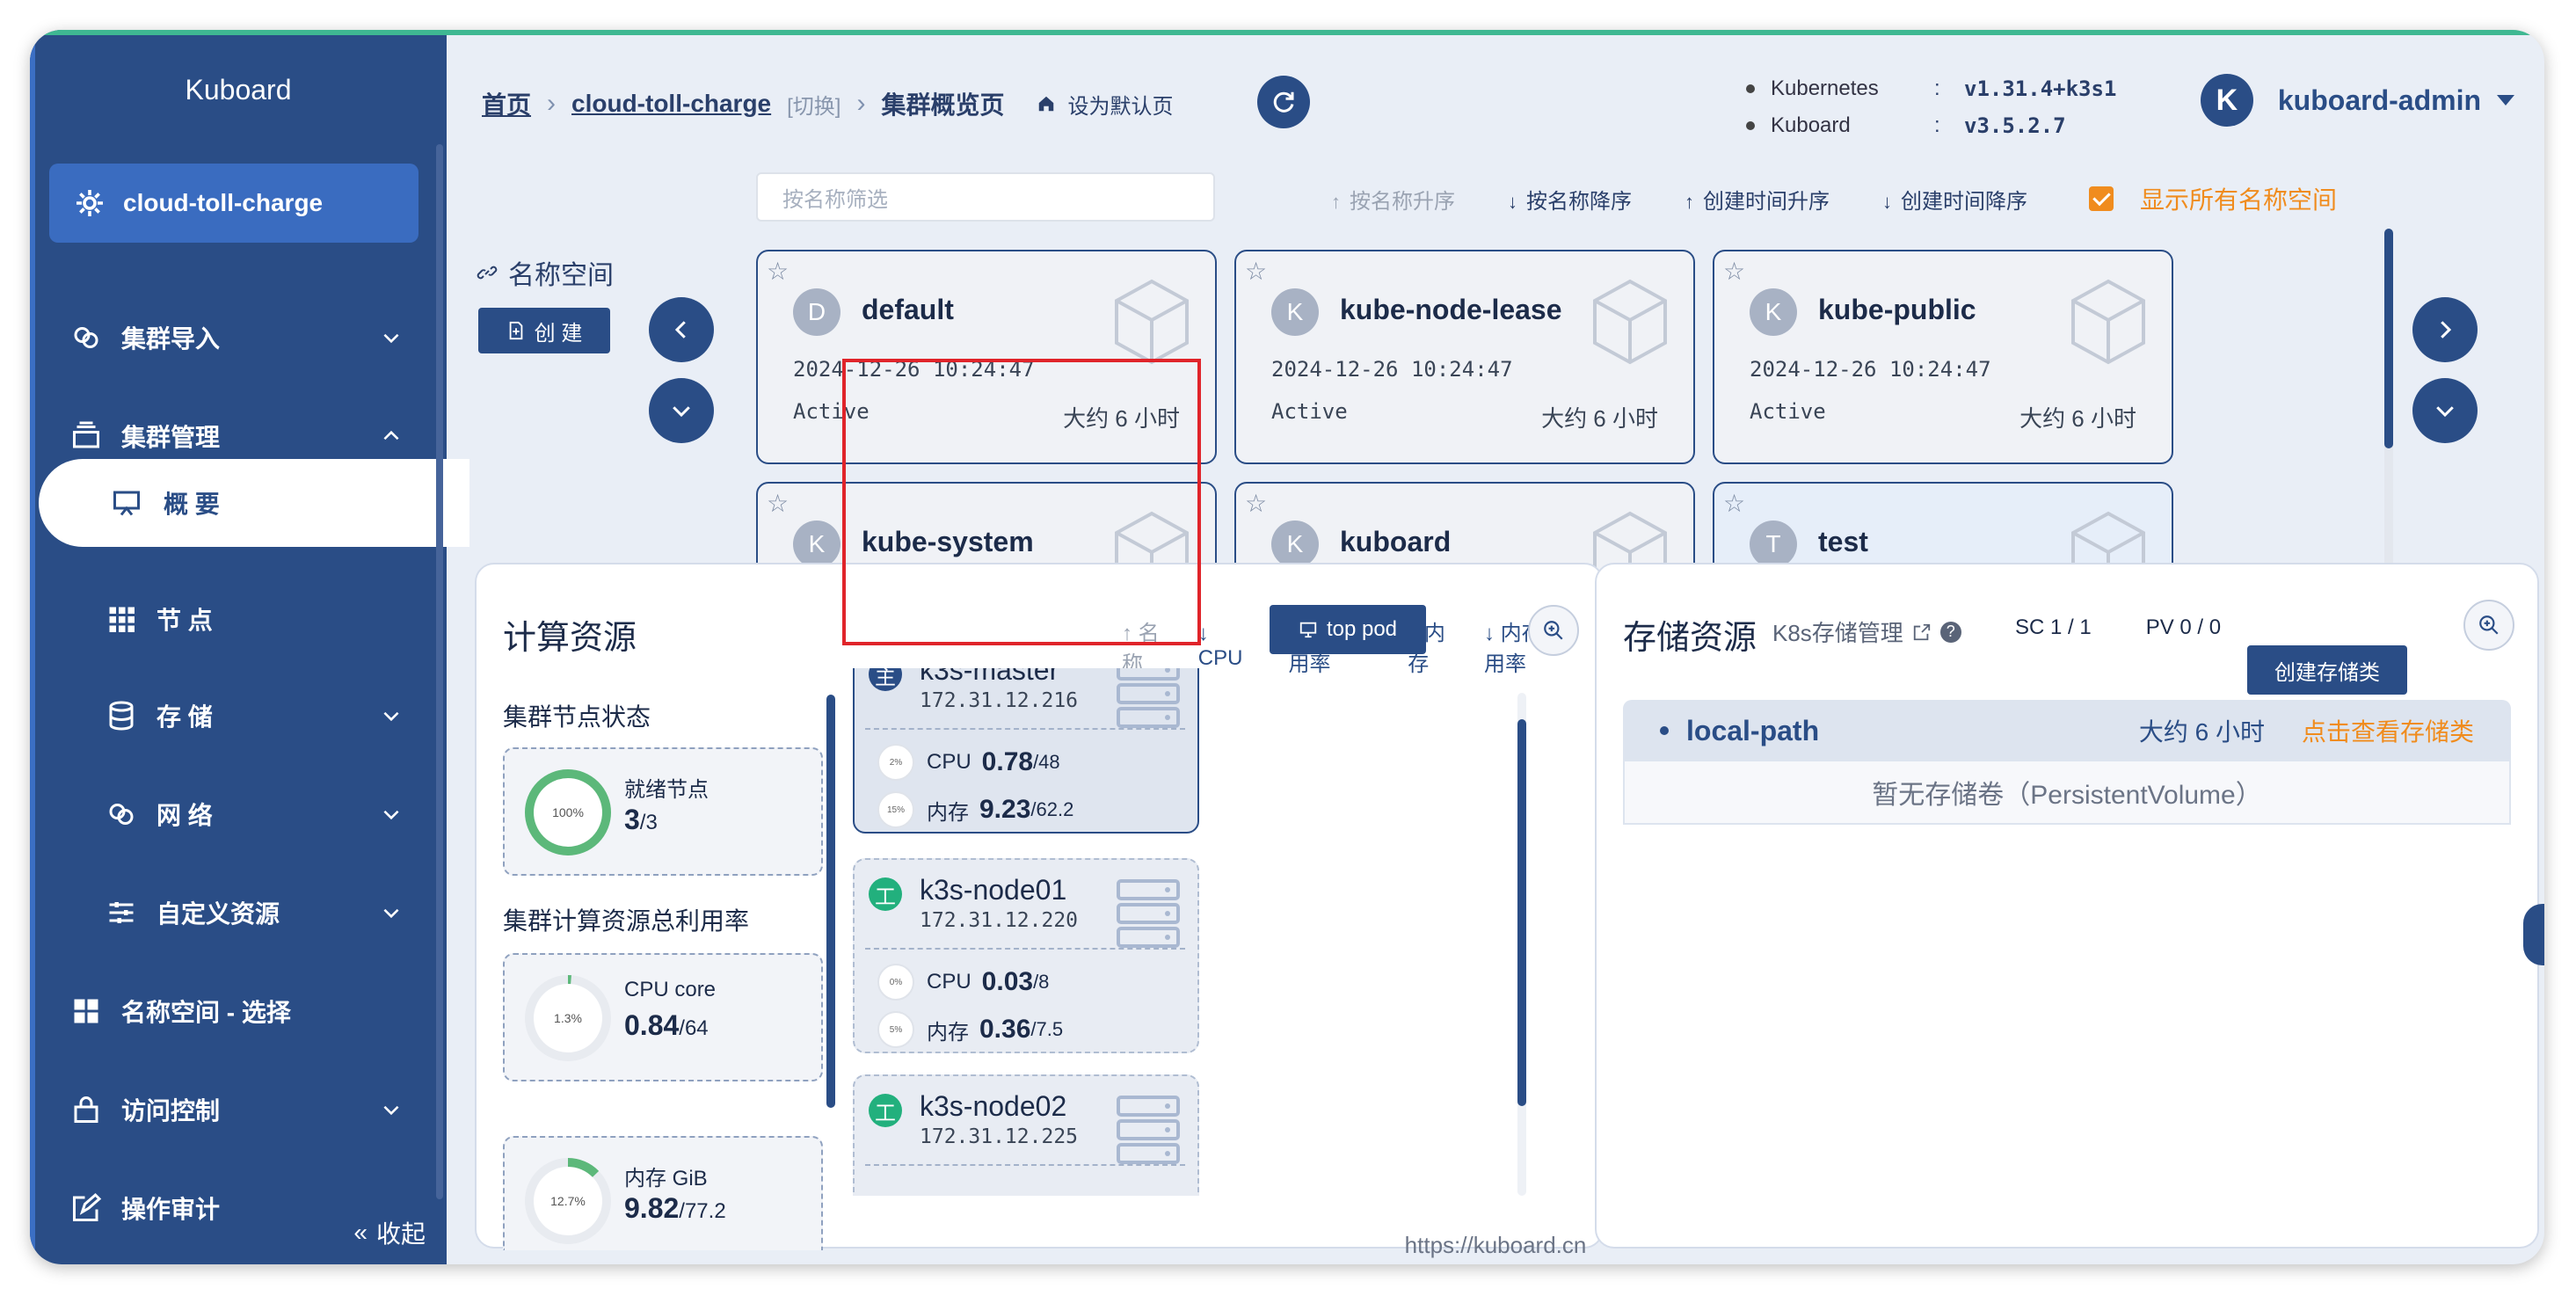 The width and height of the screenshot is (2576, 1296). What do you see at coordinates (2077, 418) in the screenshot?
I see `namespace-age: 大约 6 小时` at bounding box center [2077, 418].